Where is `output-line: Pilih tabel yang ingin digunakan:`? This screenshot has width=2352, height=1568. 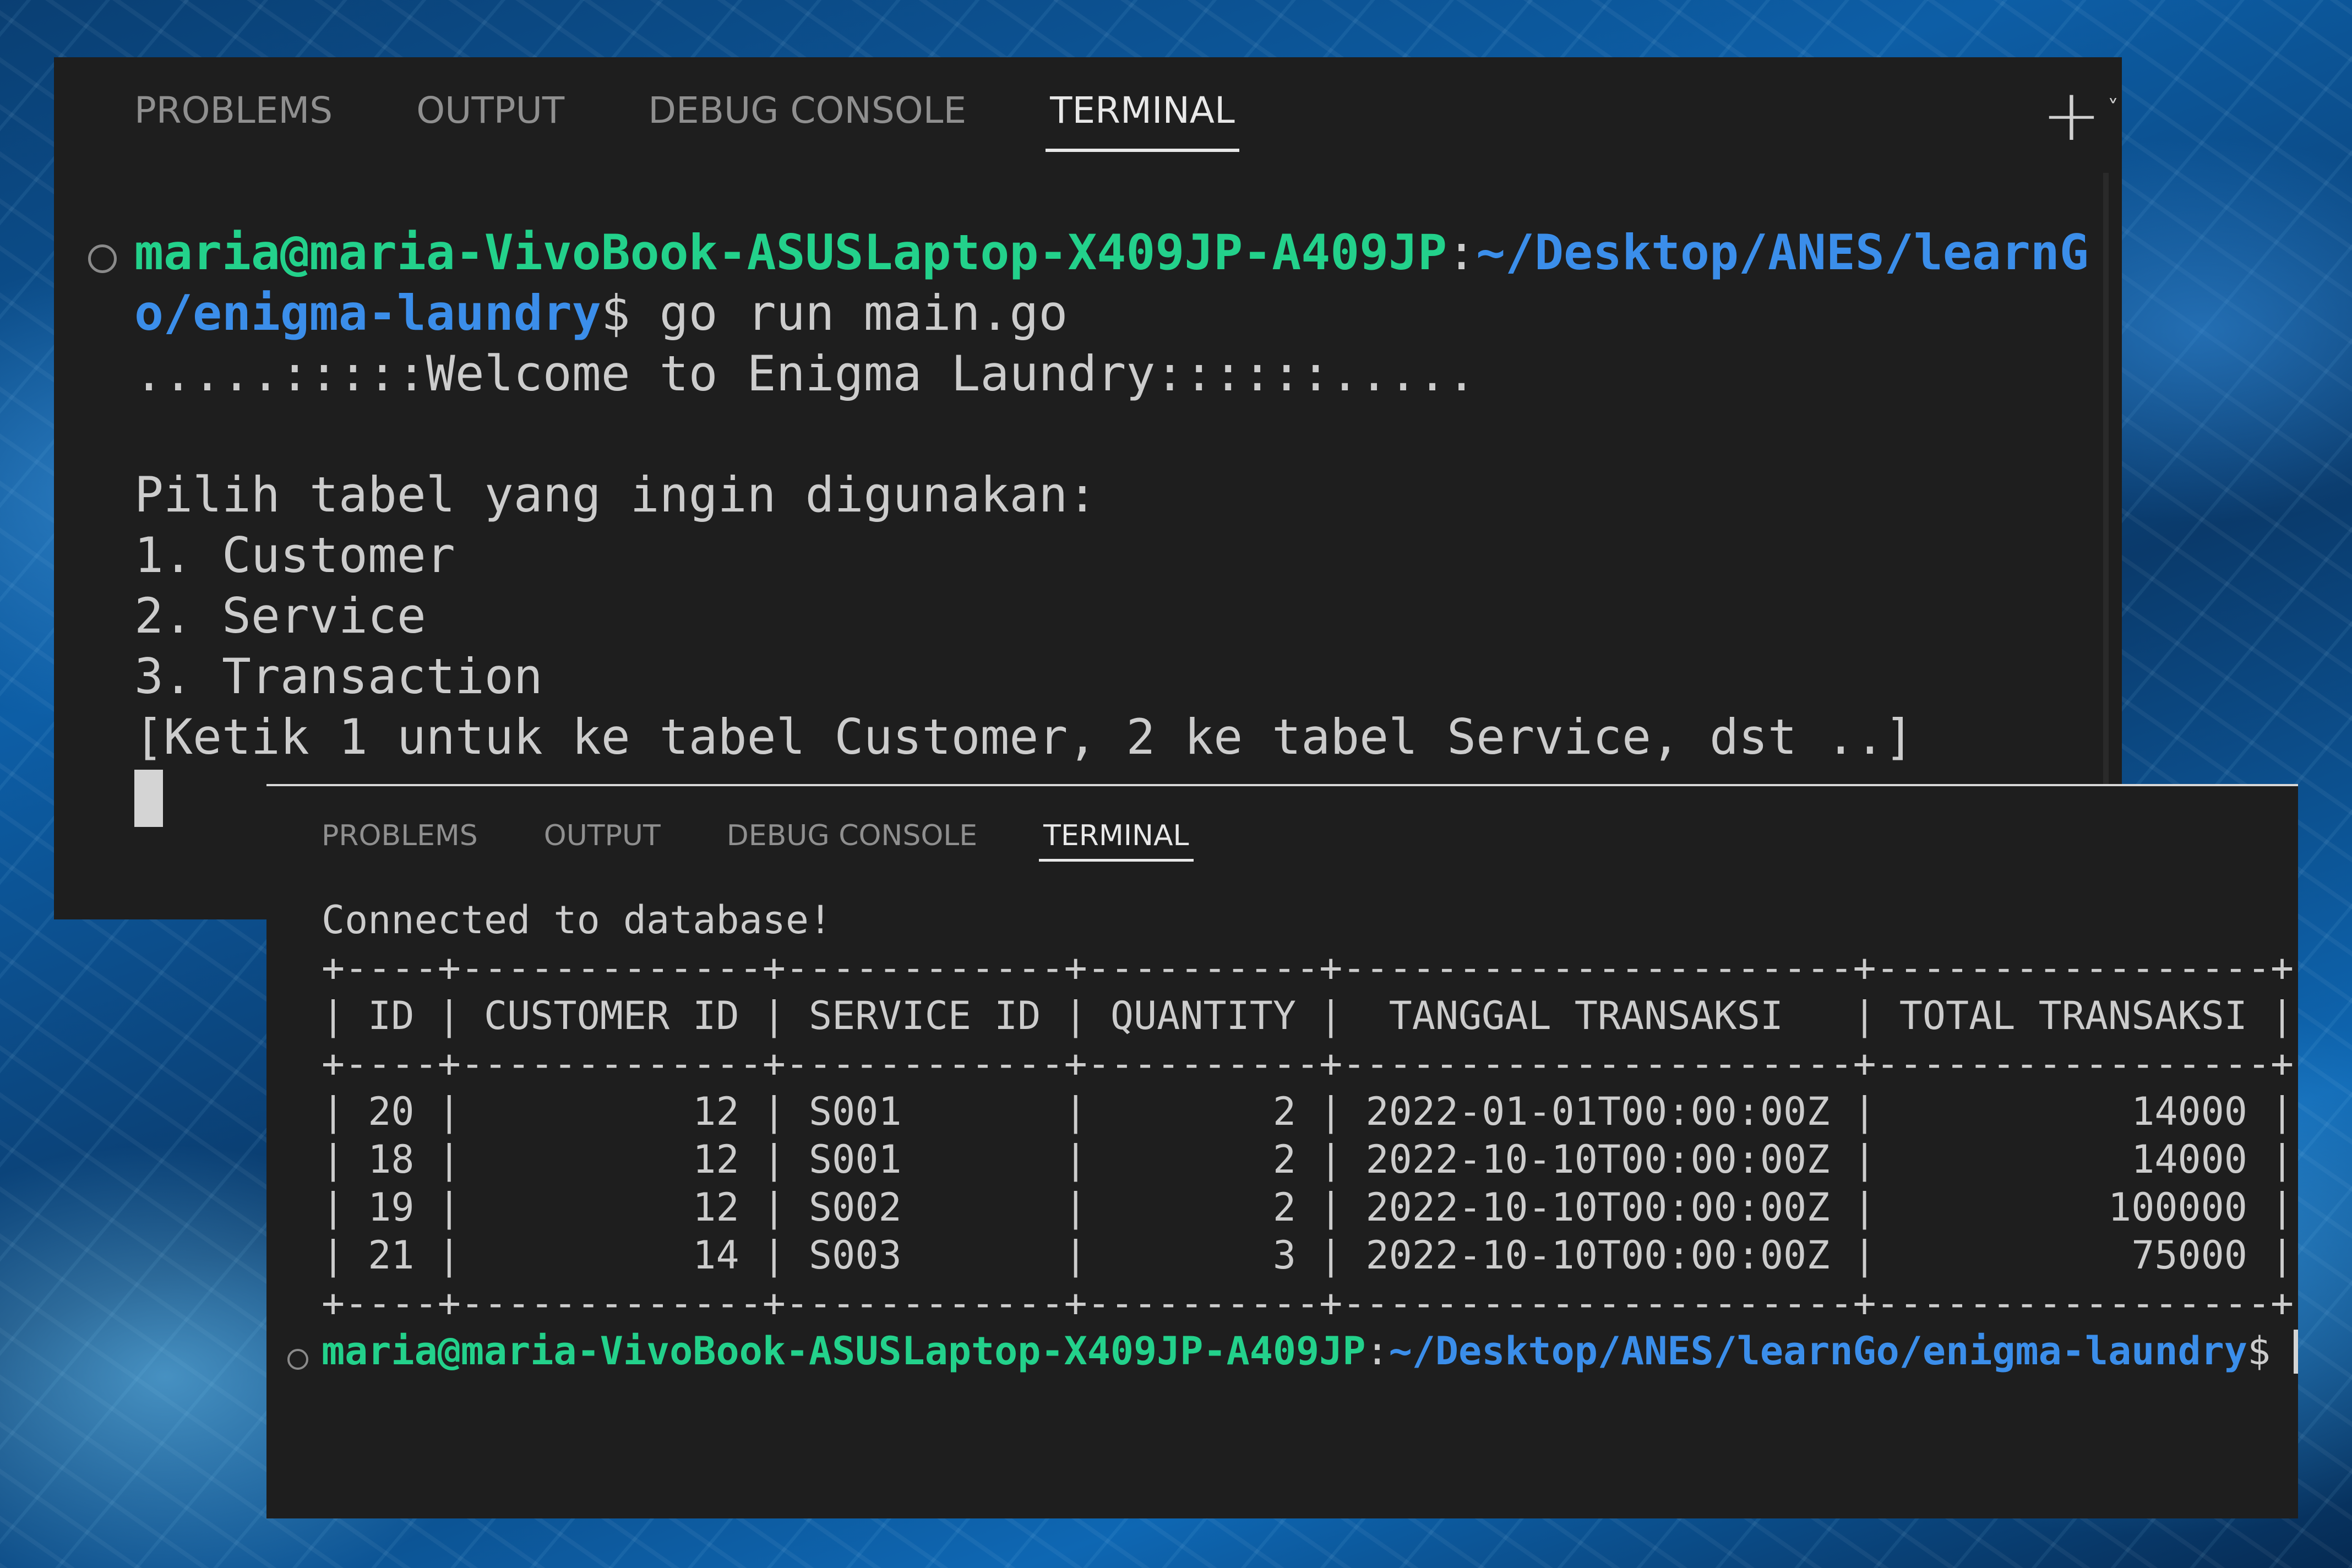
output-line: Pilih tabel yang ingin digunakan: is located at coordinates (615, 494).